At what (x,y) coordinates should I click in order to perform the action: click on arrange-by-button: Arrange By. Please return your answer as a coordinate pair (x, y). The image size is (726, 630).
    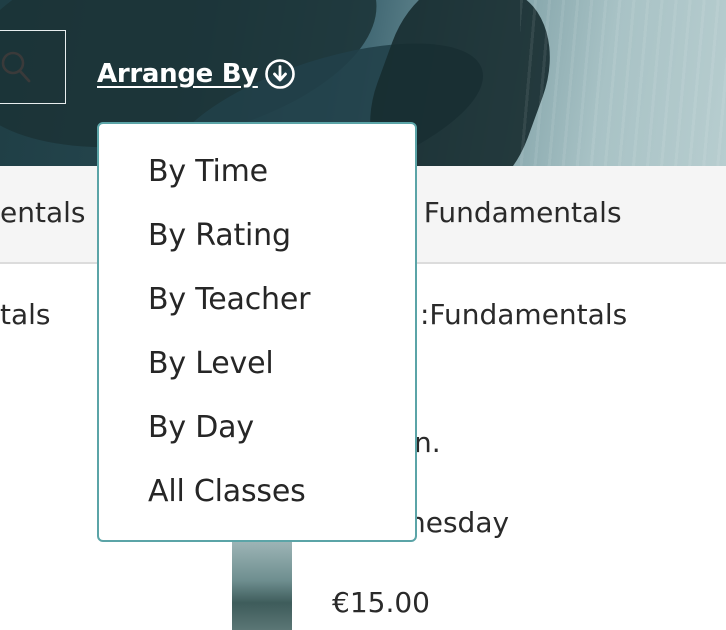
    Looking at the image, I should click on (196, 74).